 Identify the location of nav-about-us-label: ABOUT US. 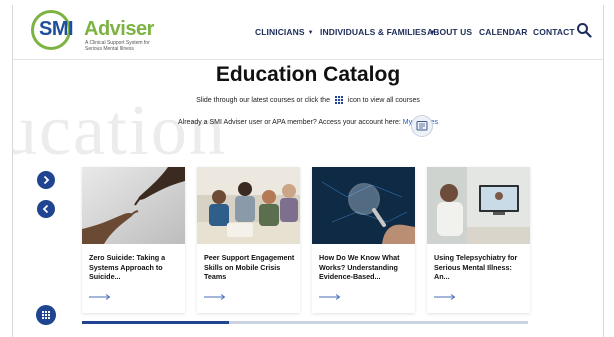
(450, 32).